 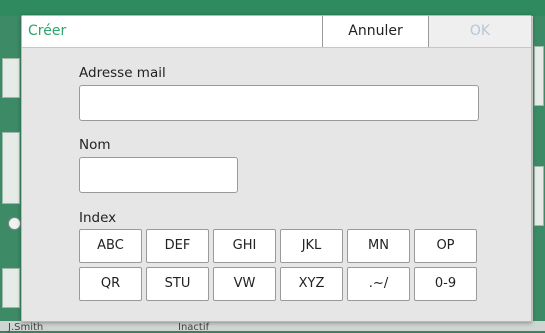 What do you see at coordinates (14, 223) in the screenshot?
I see `check-circle-icon` at bounding box center [14, 223].